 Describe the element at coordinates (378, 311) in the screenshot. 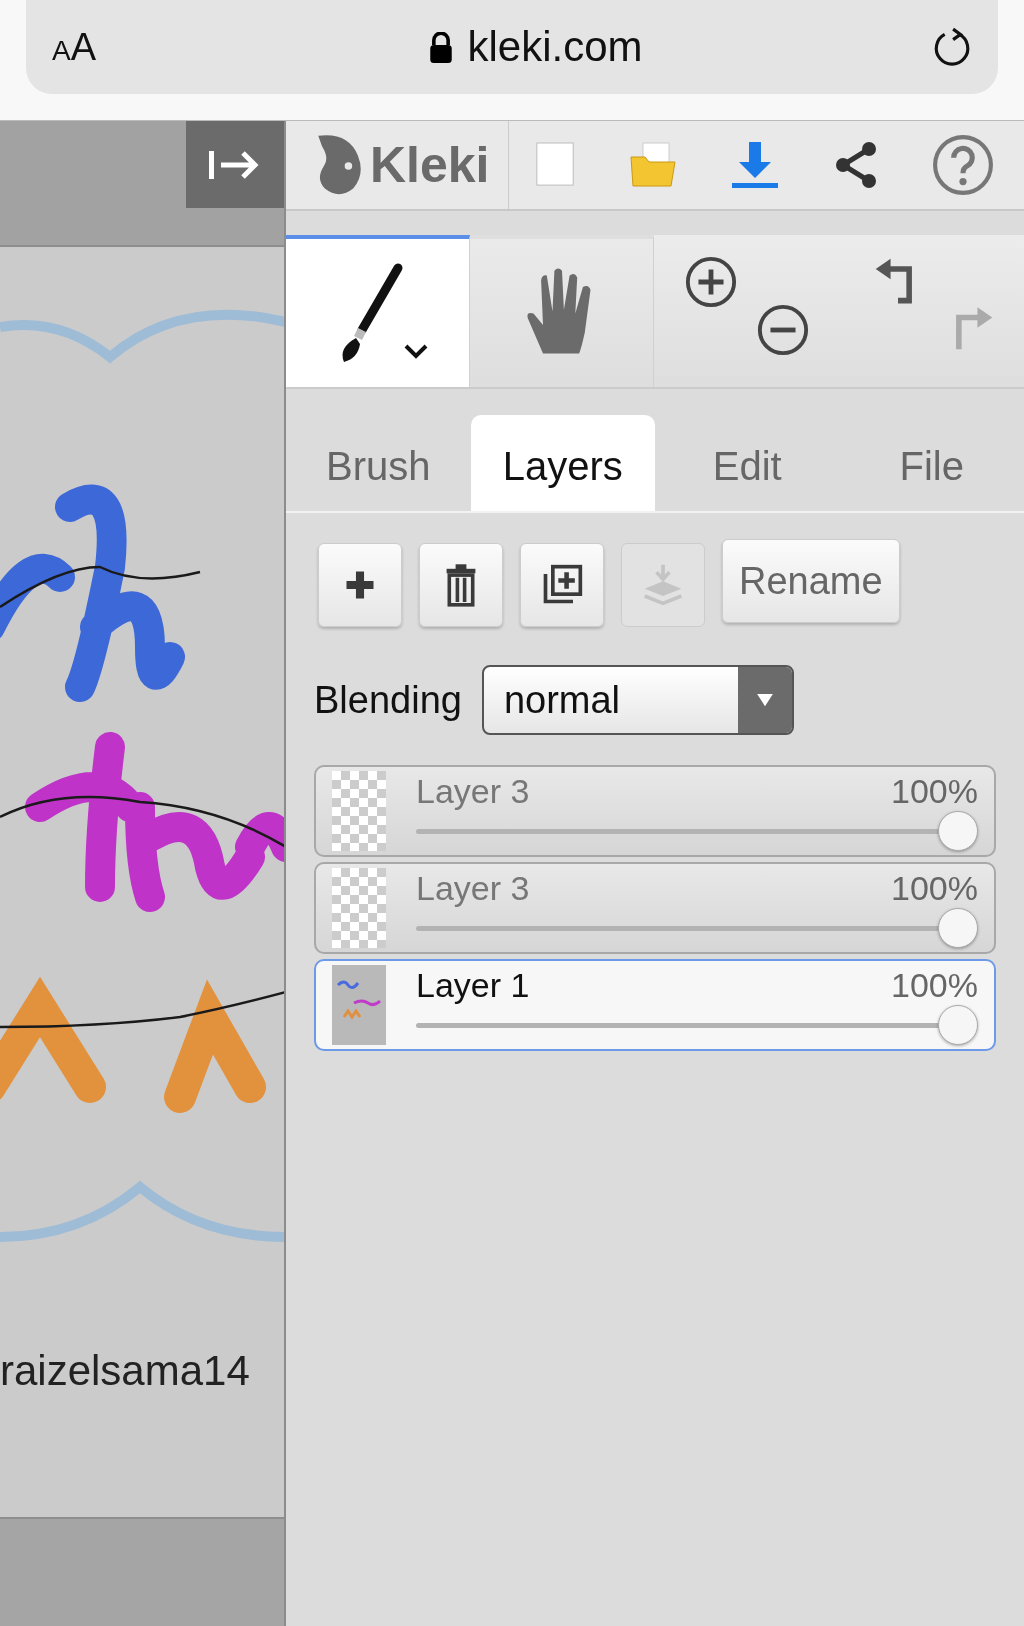

I see `brush-tool-button` at that location.